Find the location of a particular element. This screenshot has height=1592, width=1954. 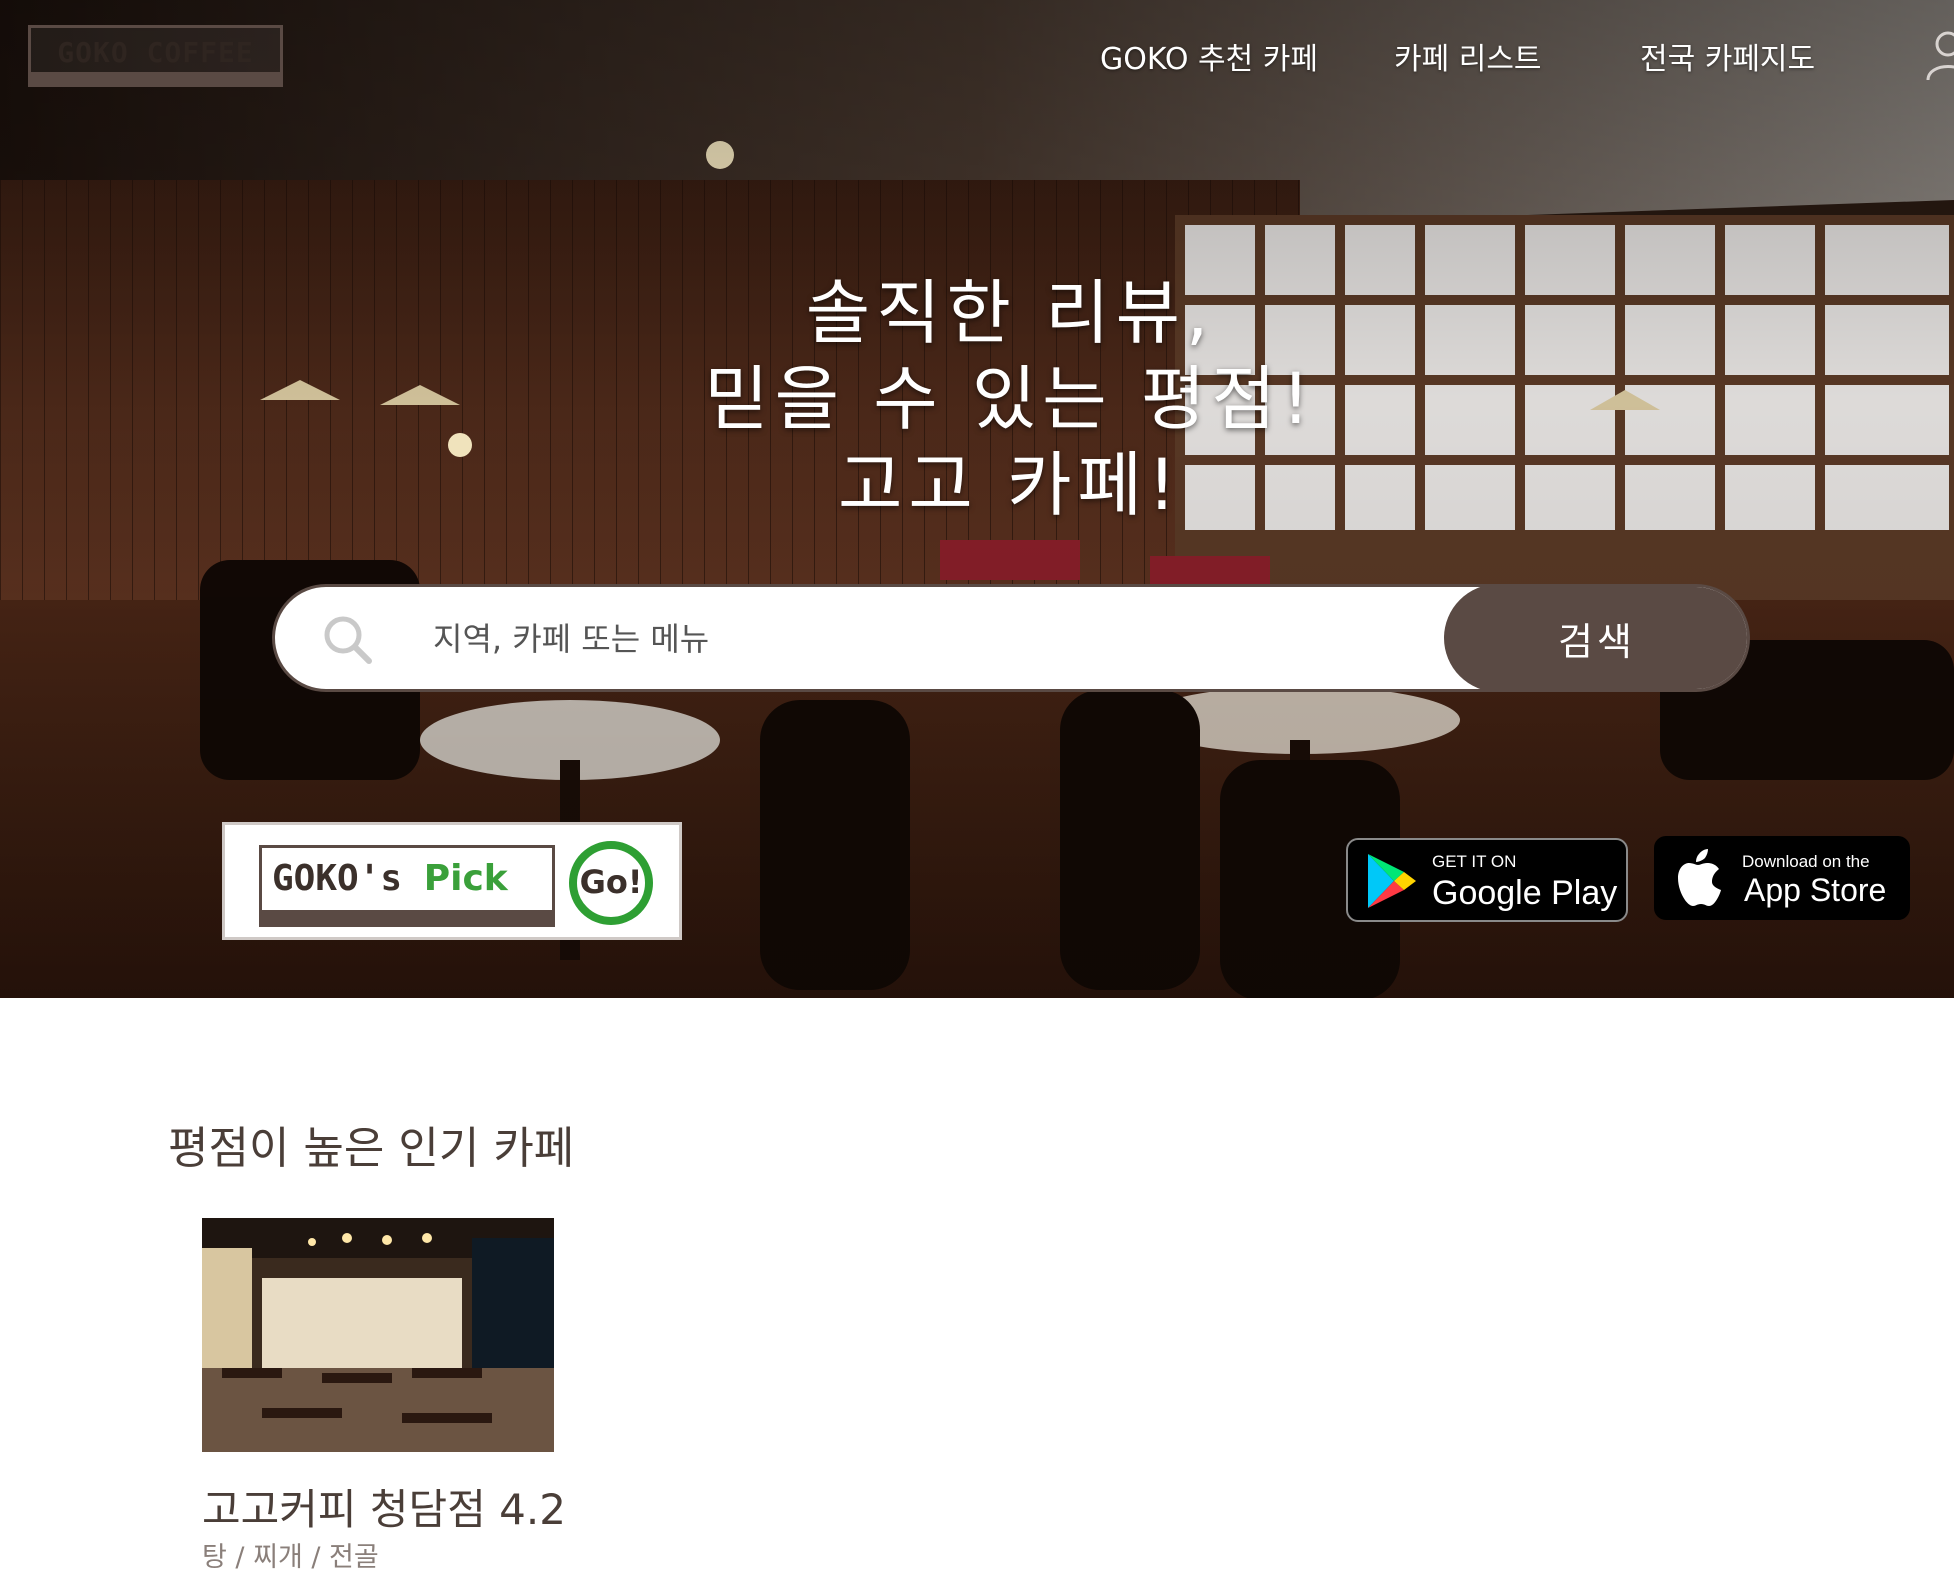

hero-headline: 솔직한 리뷰, 믿을 수 있는 평점! 고고 카페! is located at coordinates (1010, 399).